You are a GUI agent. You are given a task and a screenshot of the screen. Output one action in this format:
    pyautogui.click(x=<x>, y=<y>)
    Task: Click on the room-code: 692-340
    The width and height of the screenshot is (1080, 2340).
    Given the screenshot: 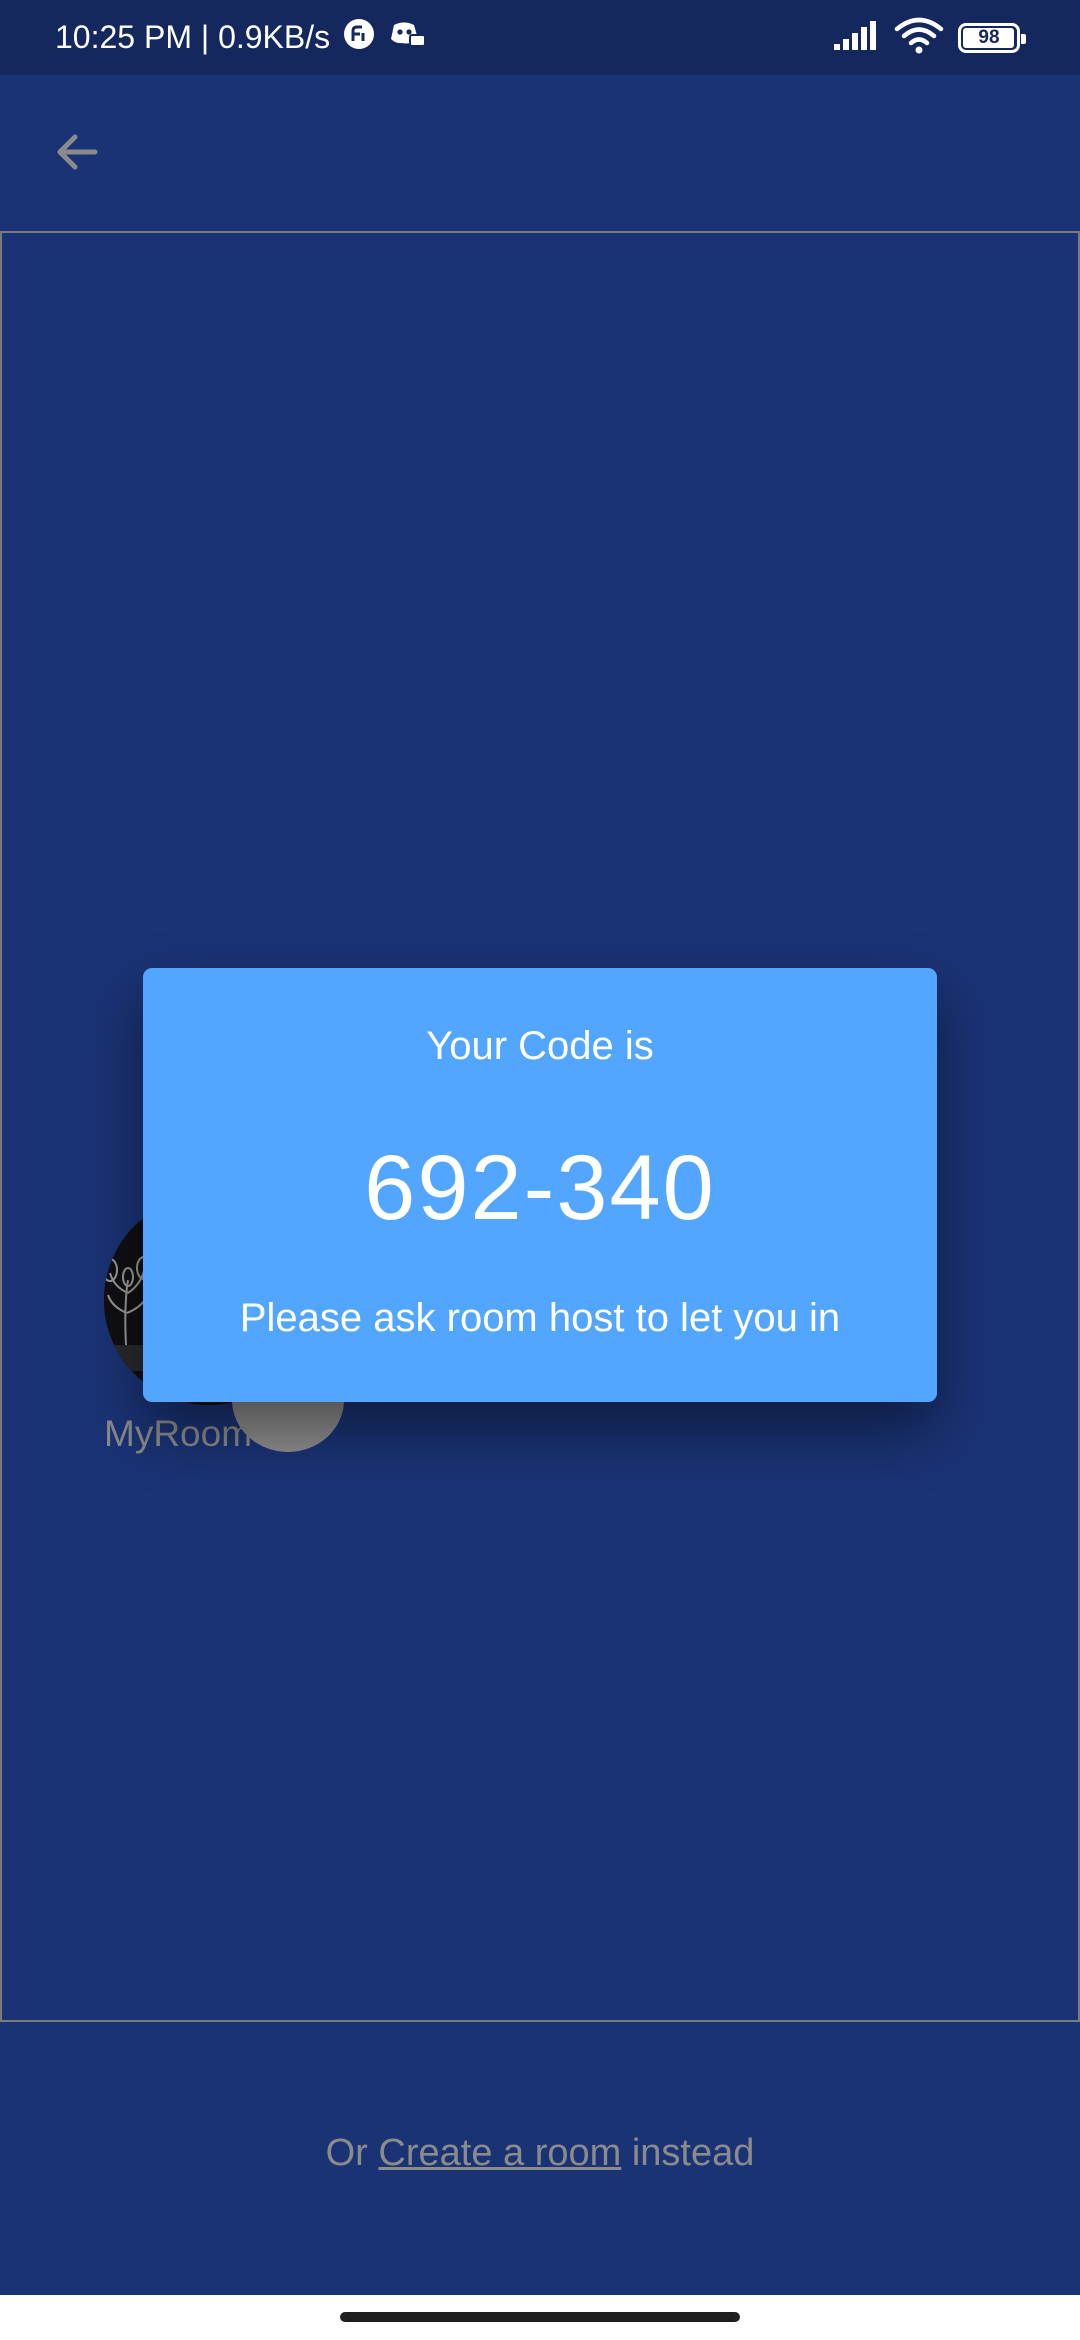 What is the action you would take?
    pyautogui.click(x=540, y=1188)
    